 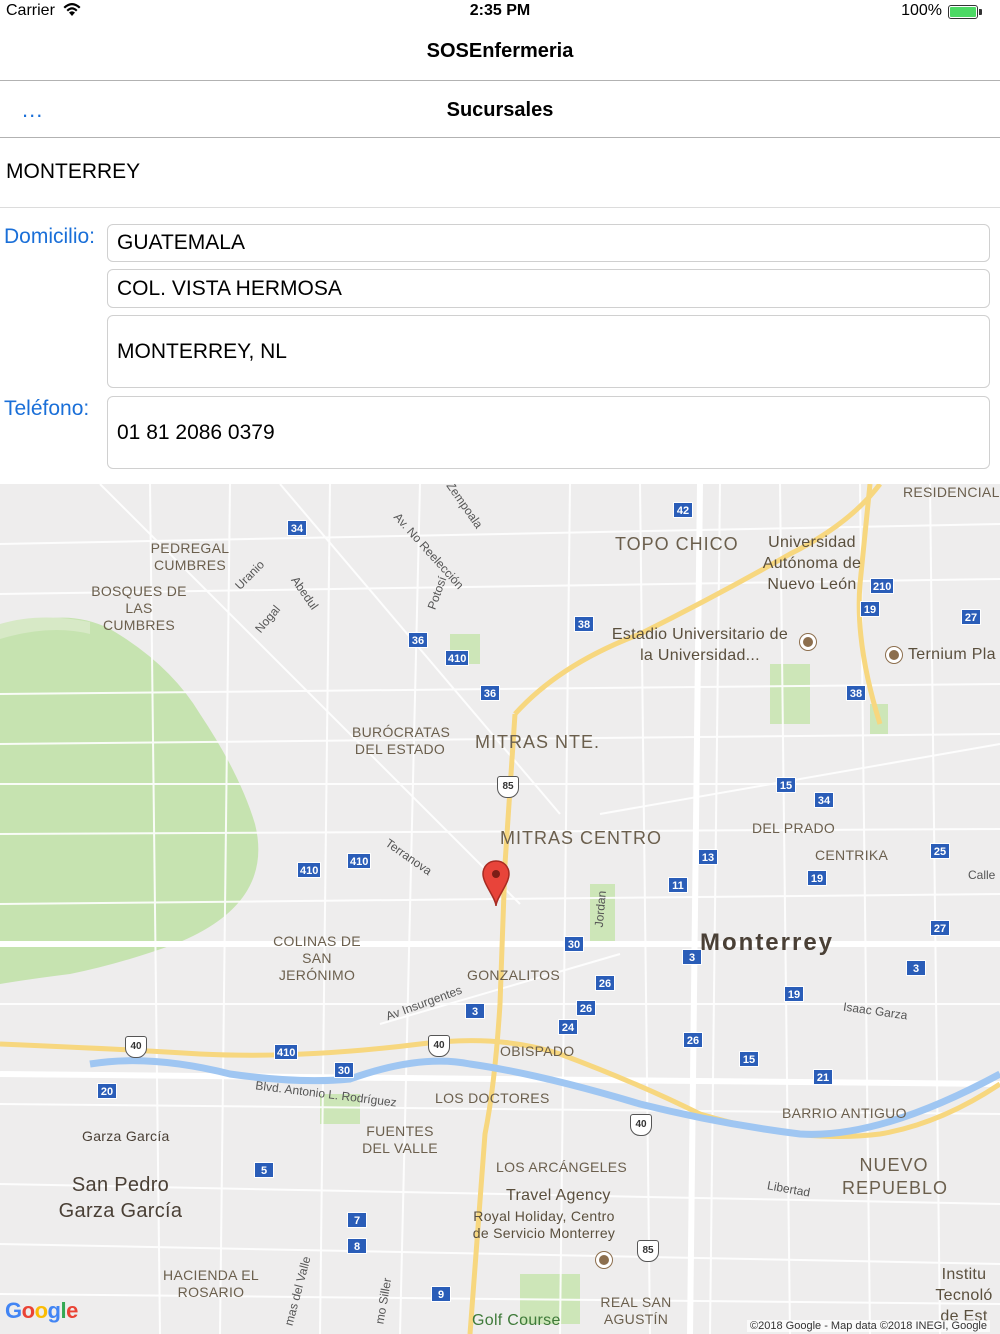 I want to click on ternium-icon, so click(x=894, y=655).